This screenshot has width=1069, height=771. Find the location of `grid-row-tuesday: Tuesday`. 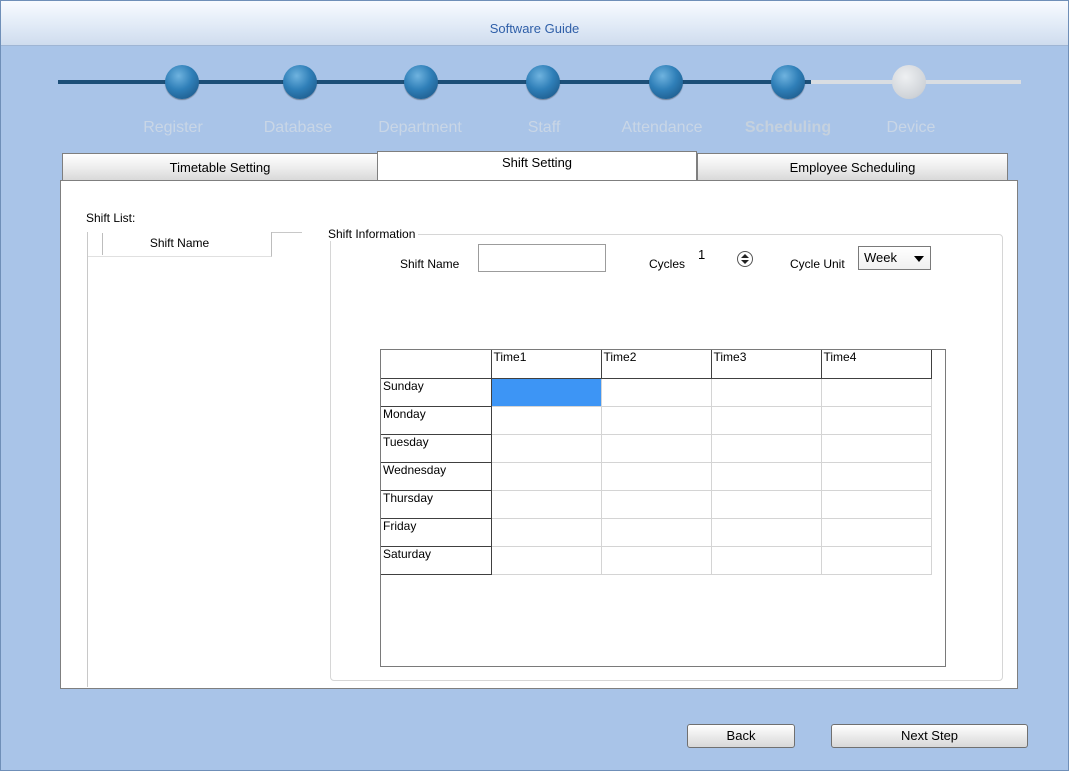

grid-row-tuesday: Tuesday is located at coordinates (656, 448).